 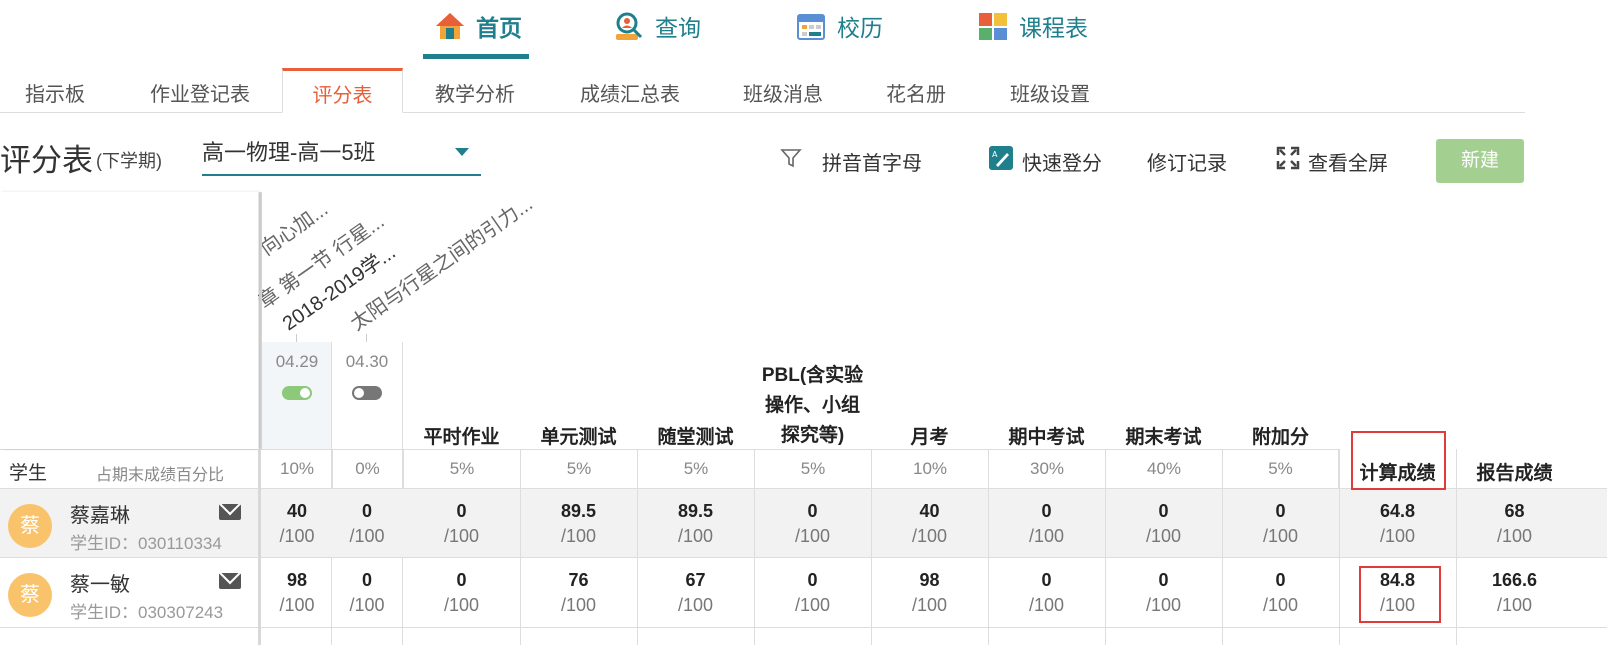 What do you see at coordinates (289, 152) in the screenshot?
I see `class-select-value: 高一物理-高一5班` at bounding box center [289, 152].